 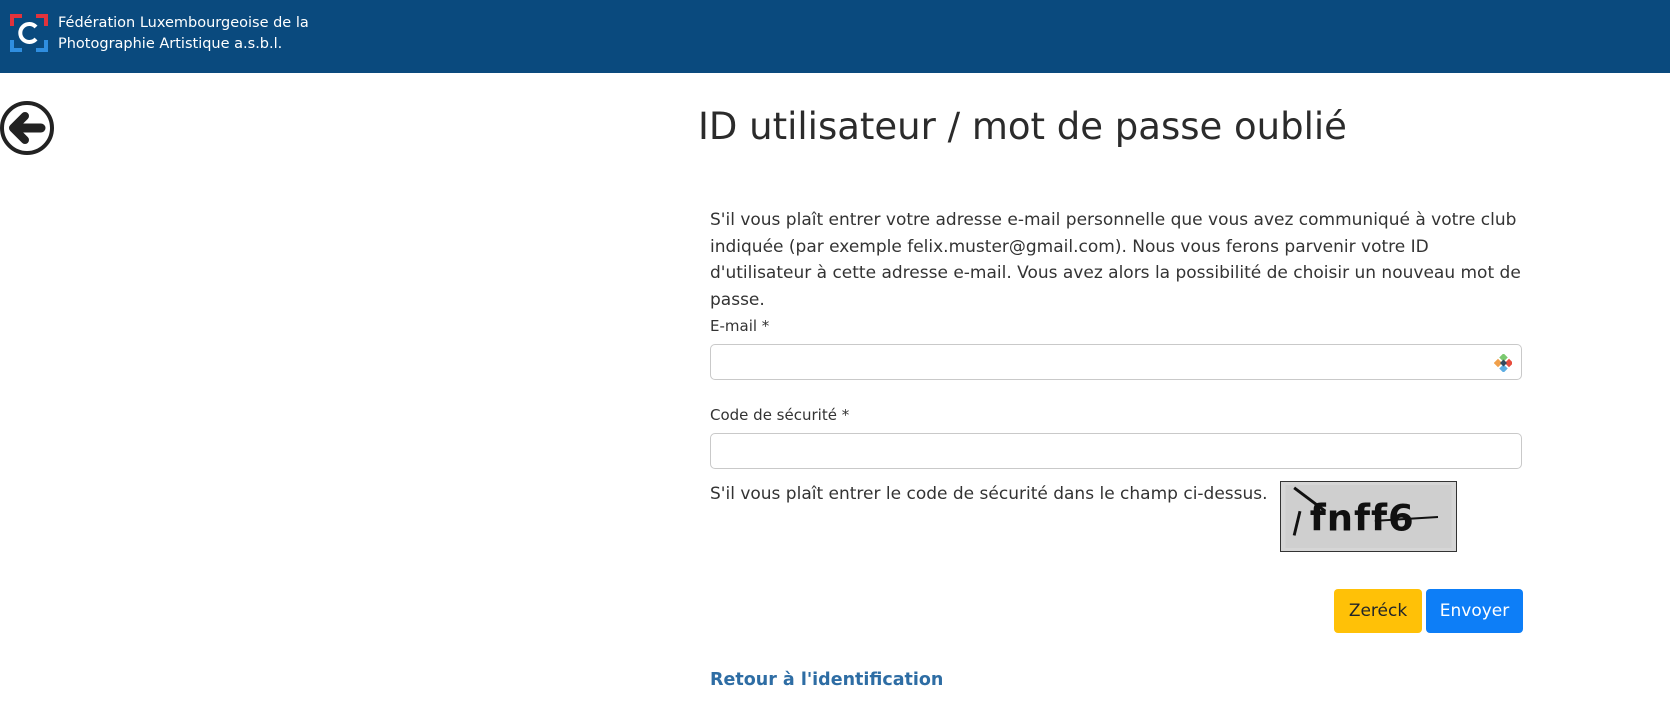 What do you see at coordinates (1116, 362) in the screenshot?
I see `email-input` at bounding box center [1116, 362].